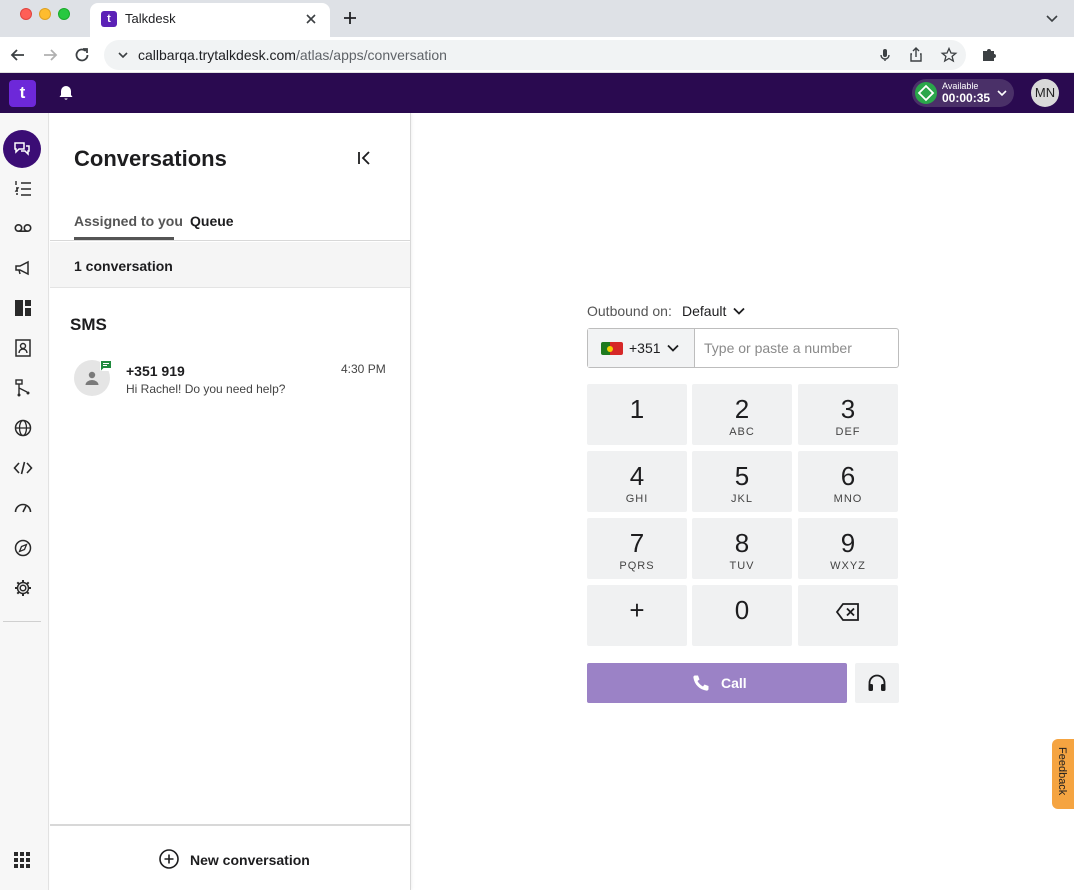 The image size is (1074, 890). I want to click on key-letters: ABC, so click(742, 432).